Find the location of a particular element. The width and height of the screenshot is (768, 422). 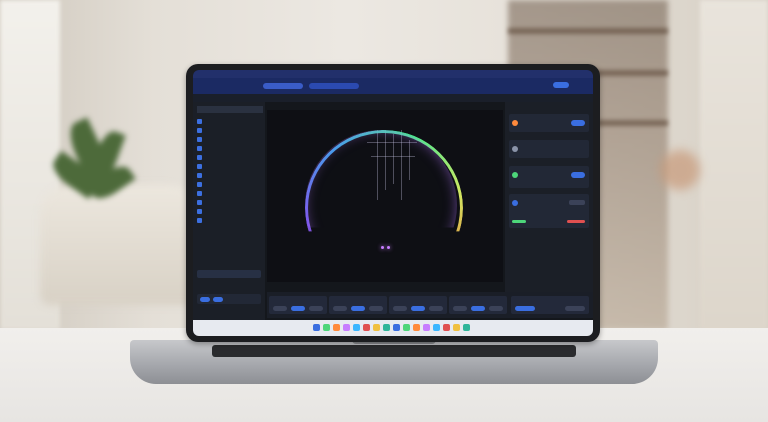

info-icon is located at coordinates (199, 211).